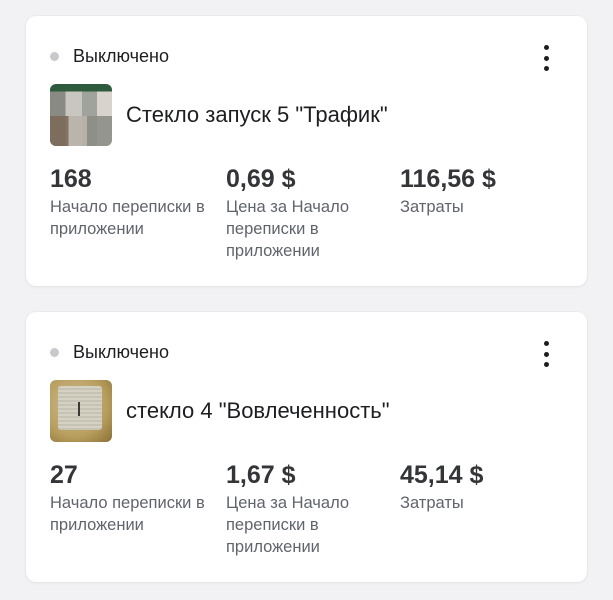 This screenshot has height=600, width=613. Describe the element at coordinates (261, 179) in the screenshot. I see `metric-value: 0,69 $` at that location.